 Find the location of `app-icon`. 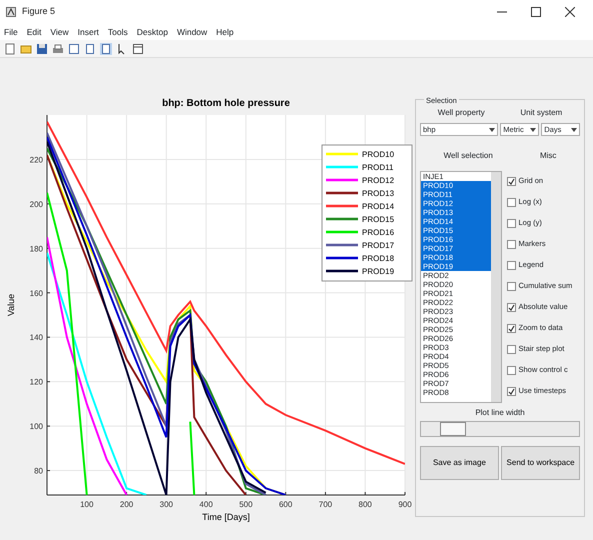

app-icon is located at coordinates (11, 12).